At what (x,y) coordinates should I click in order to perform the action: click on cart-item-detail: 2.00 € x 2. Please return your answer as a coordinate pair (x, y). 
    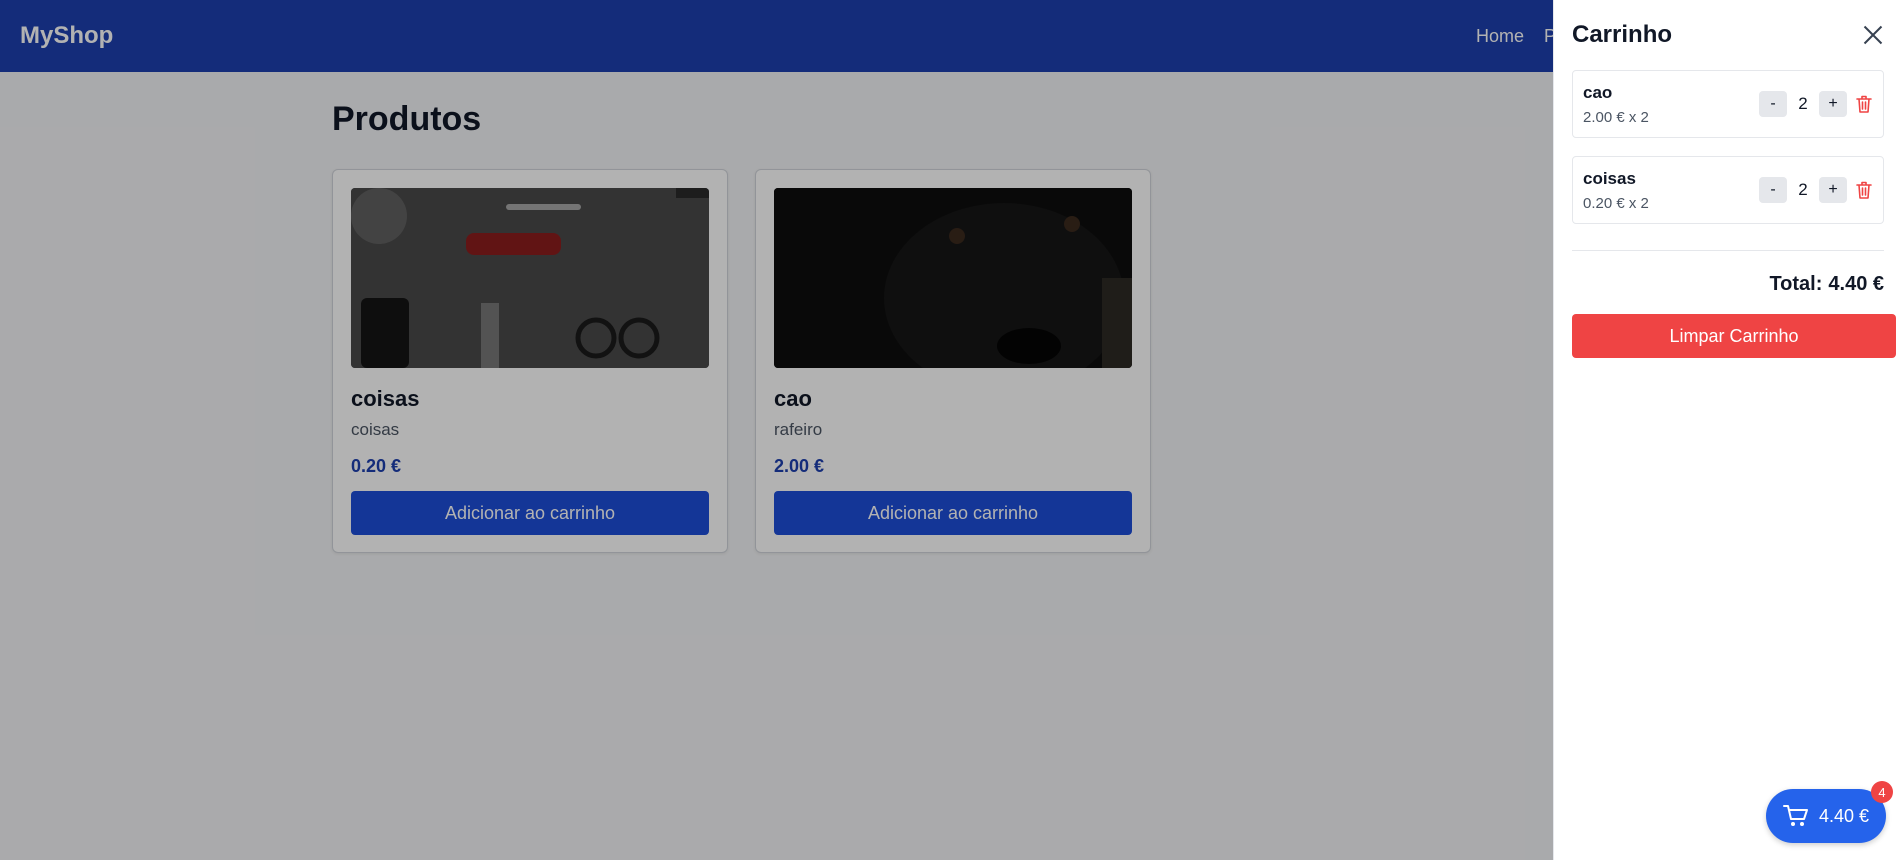
    Looking at the image, I should click on (1616, 117).